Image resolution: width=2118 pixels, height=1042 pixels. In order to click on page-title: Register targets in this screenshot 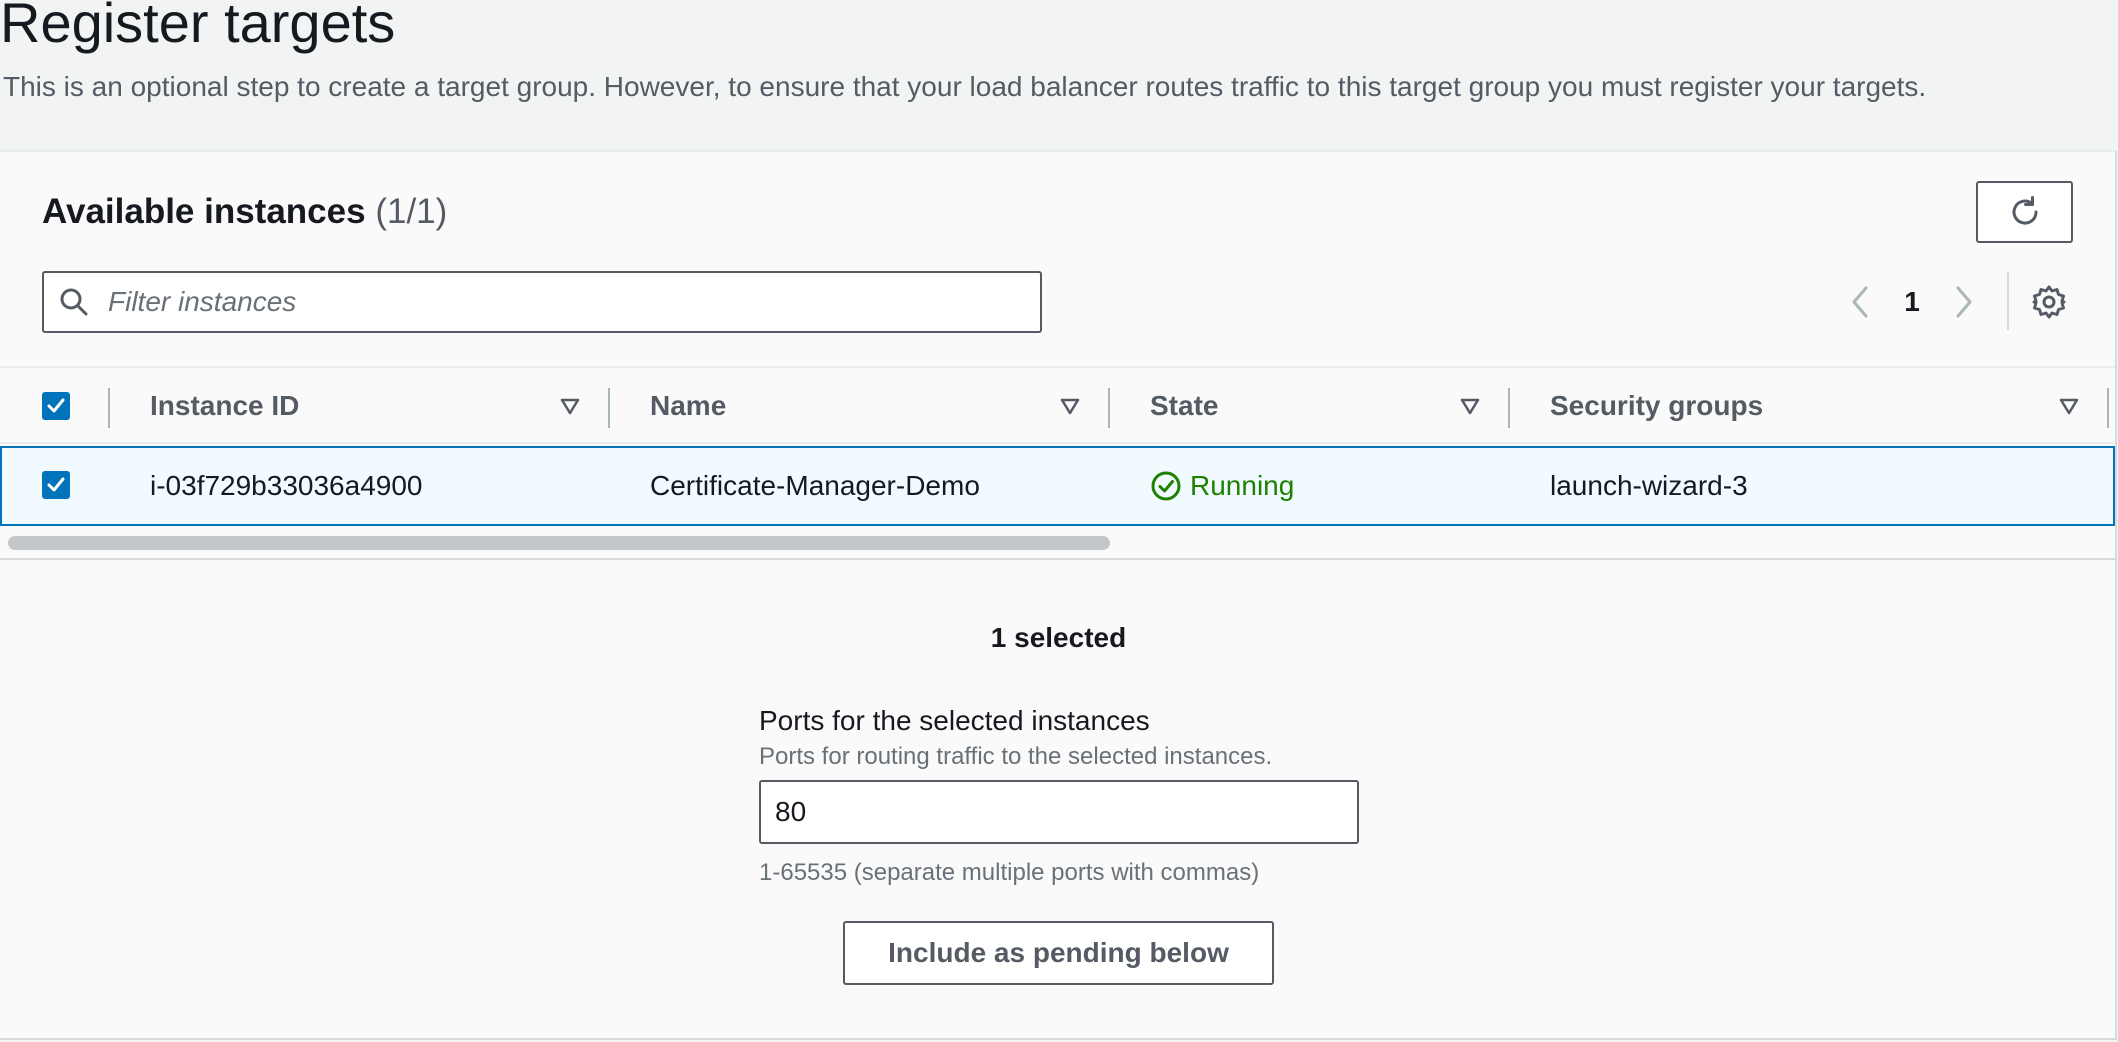, I will do `click(198, 27)`.